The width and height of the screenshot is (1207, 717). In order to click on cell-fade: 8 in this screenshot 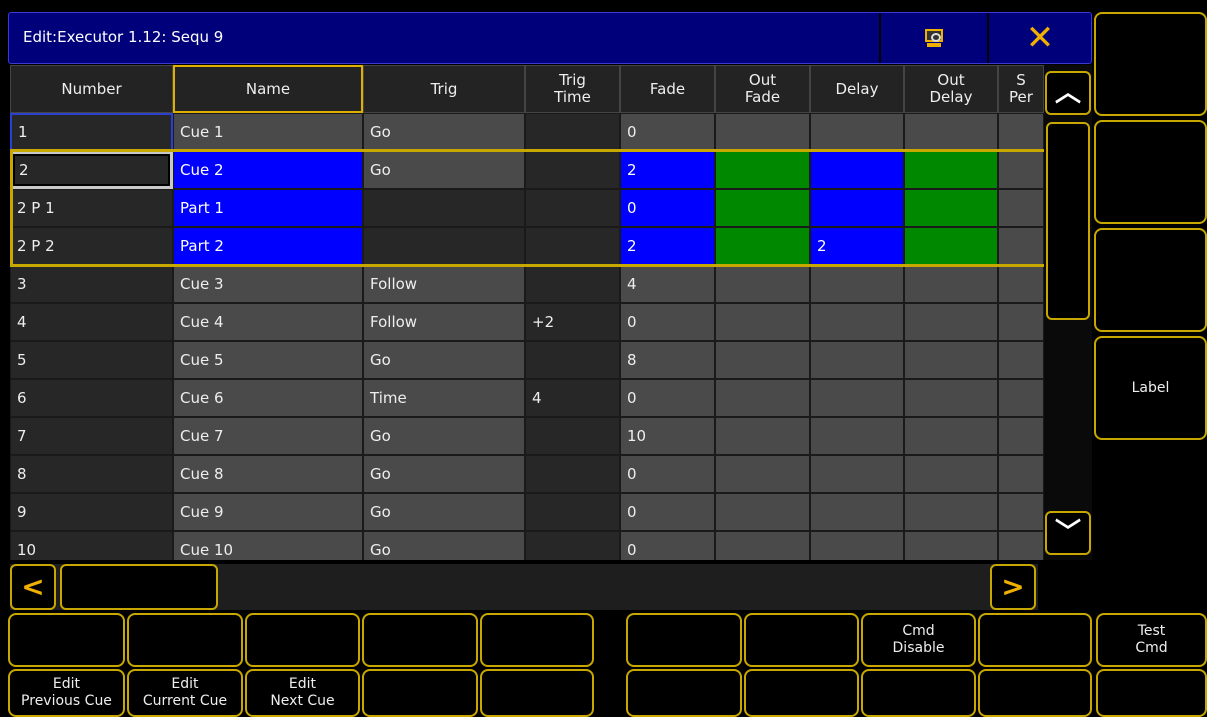, I will do `click(667, 360)`.